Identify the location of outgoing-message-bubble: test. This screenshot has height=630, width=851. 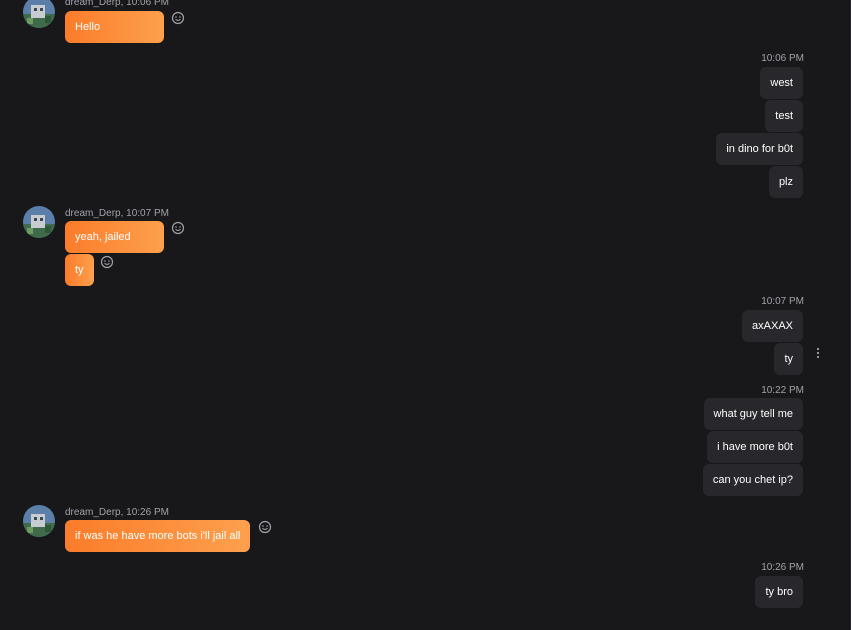
(784, 116).